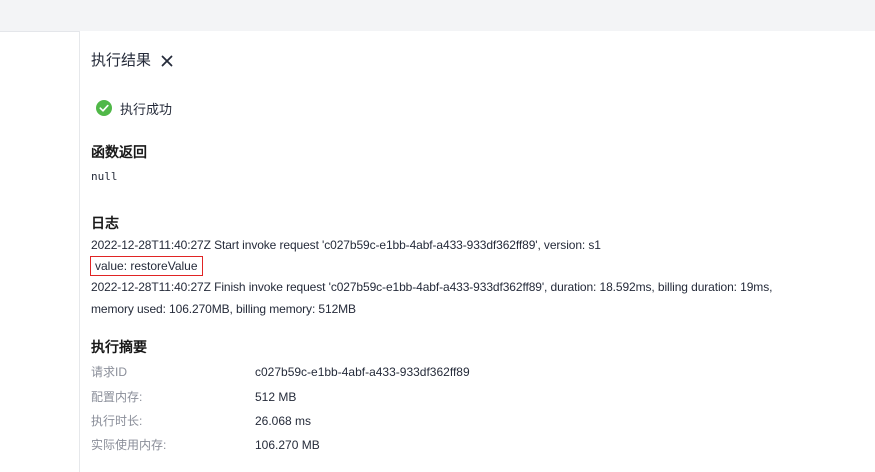  What do you see at coordinates (104, 176) in the screenshot?
I see `return-value: null` at bounding box center [104, 176].